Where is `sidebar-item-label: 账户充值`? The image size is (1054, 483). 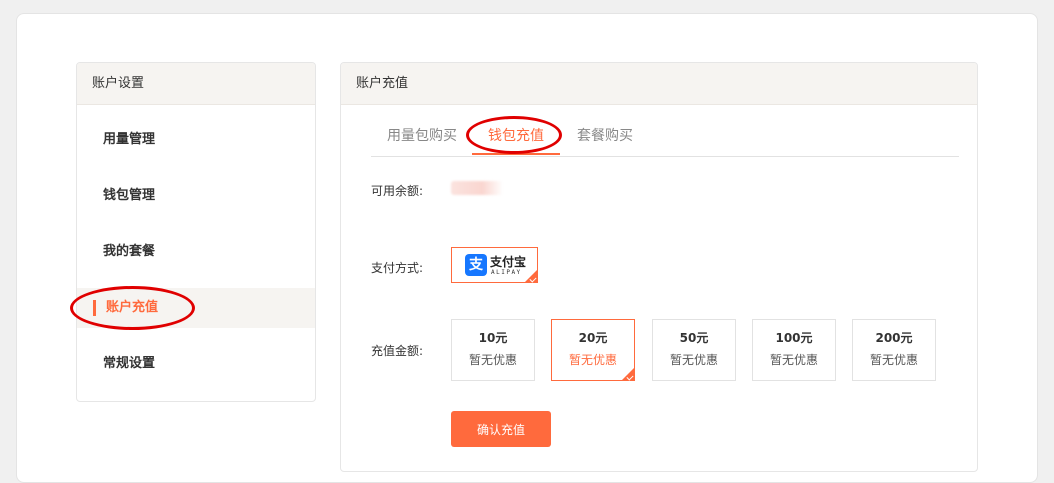
sidebar-item-label: 账户充值 is located at coordinates (132, 307).